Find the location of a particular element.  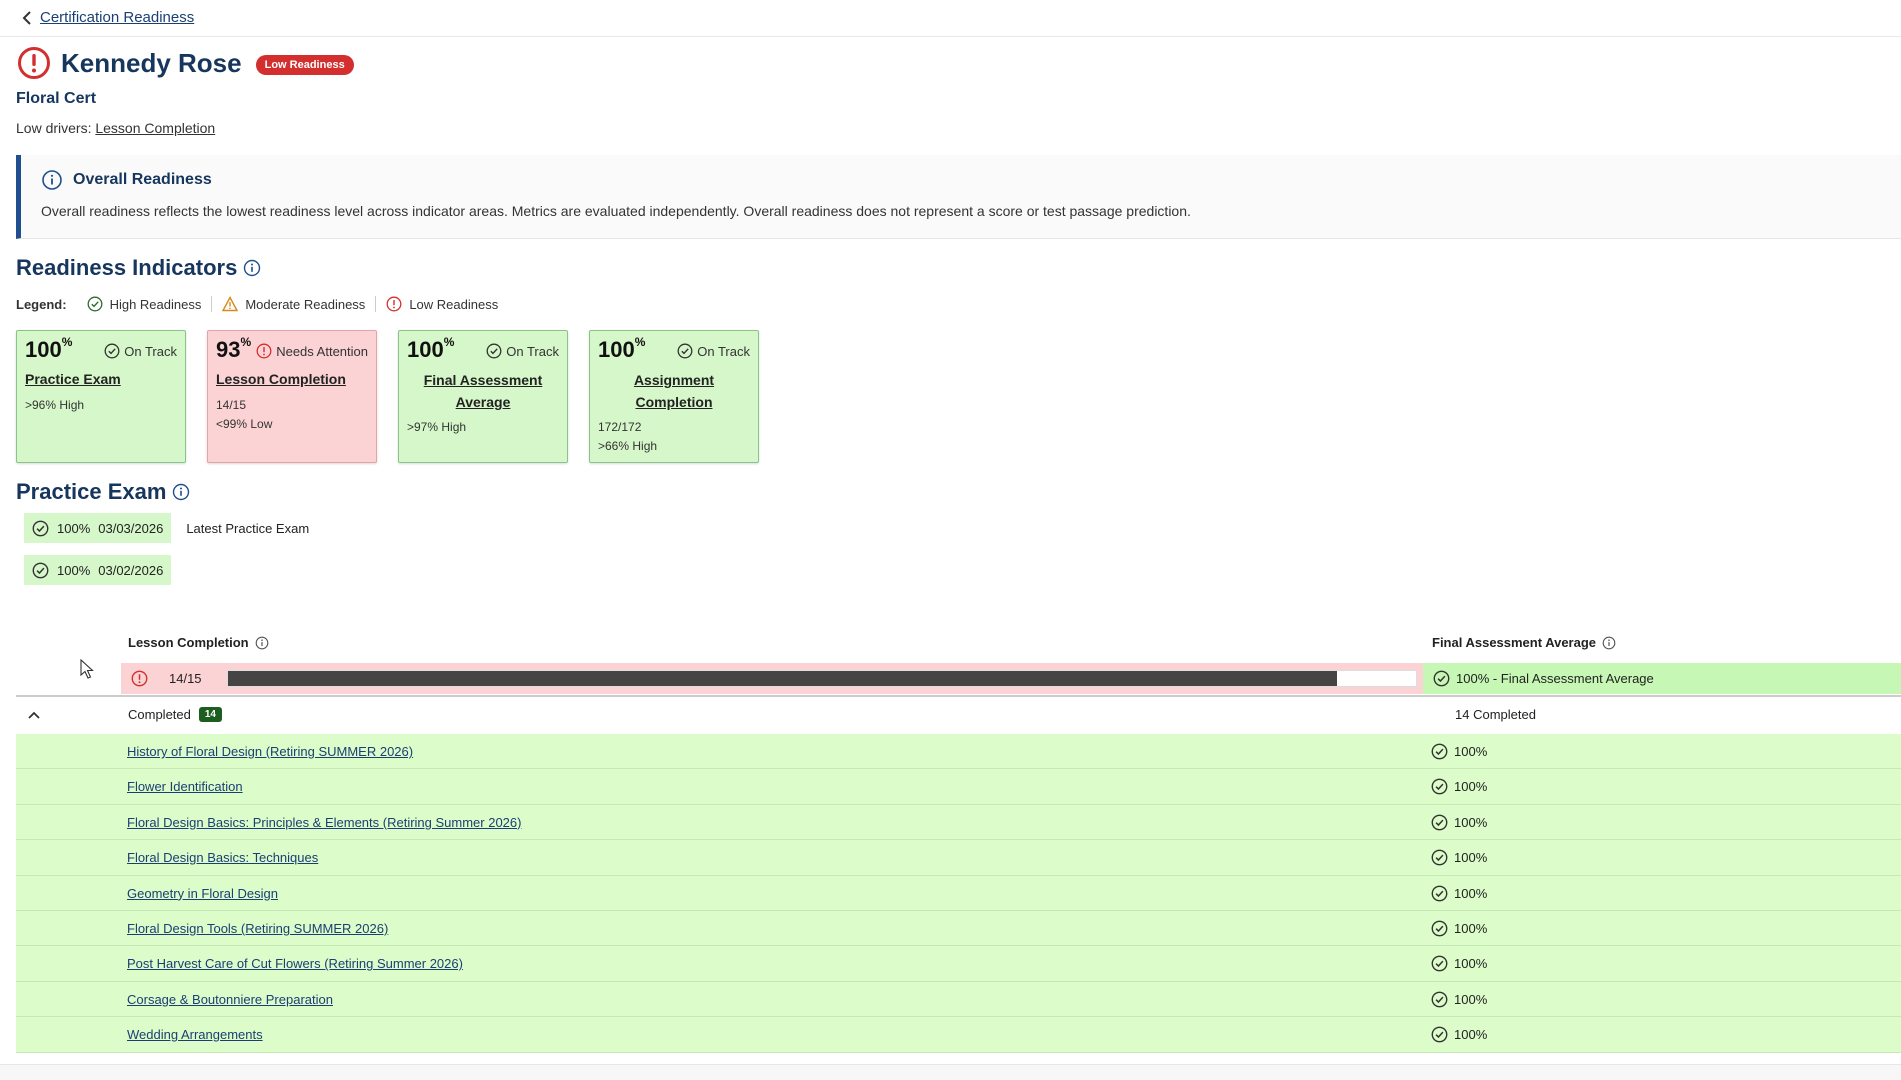

lesson-progress-row: 14/15 is located at coordinates (772, 678).